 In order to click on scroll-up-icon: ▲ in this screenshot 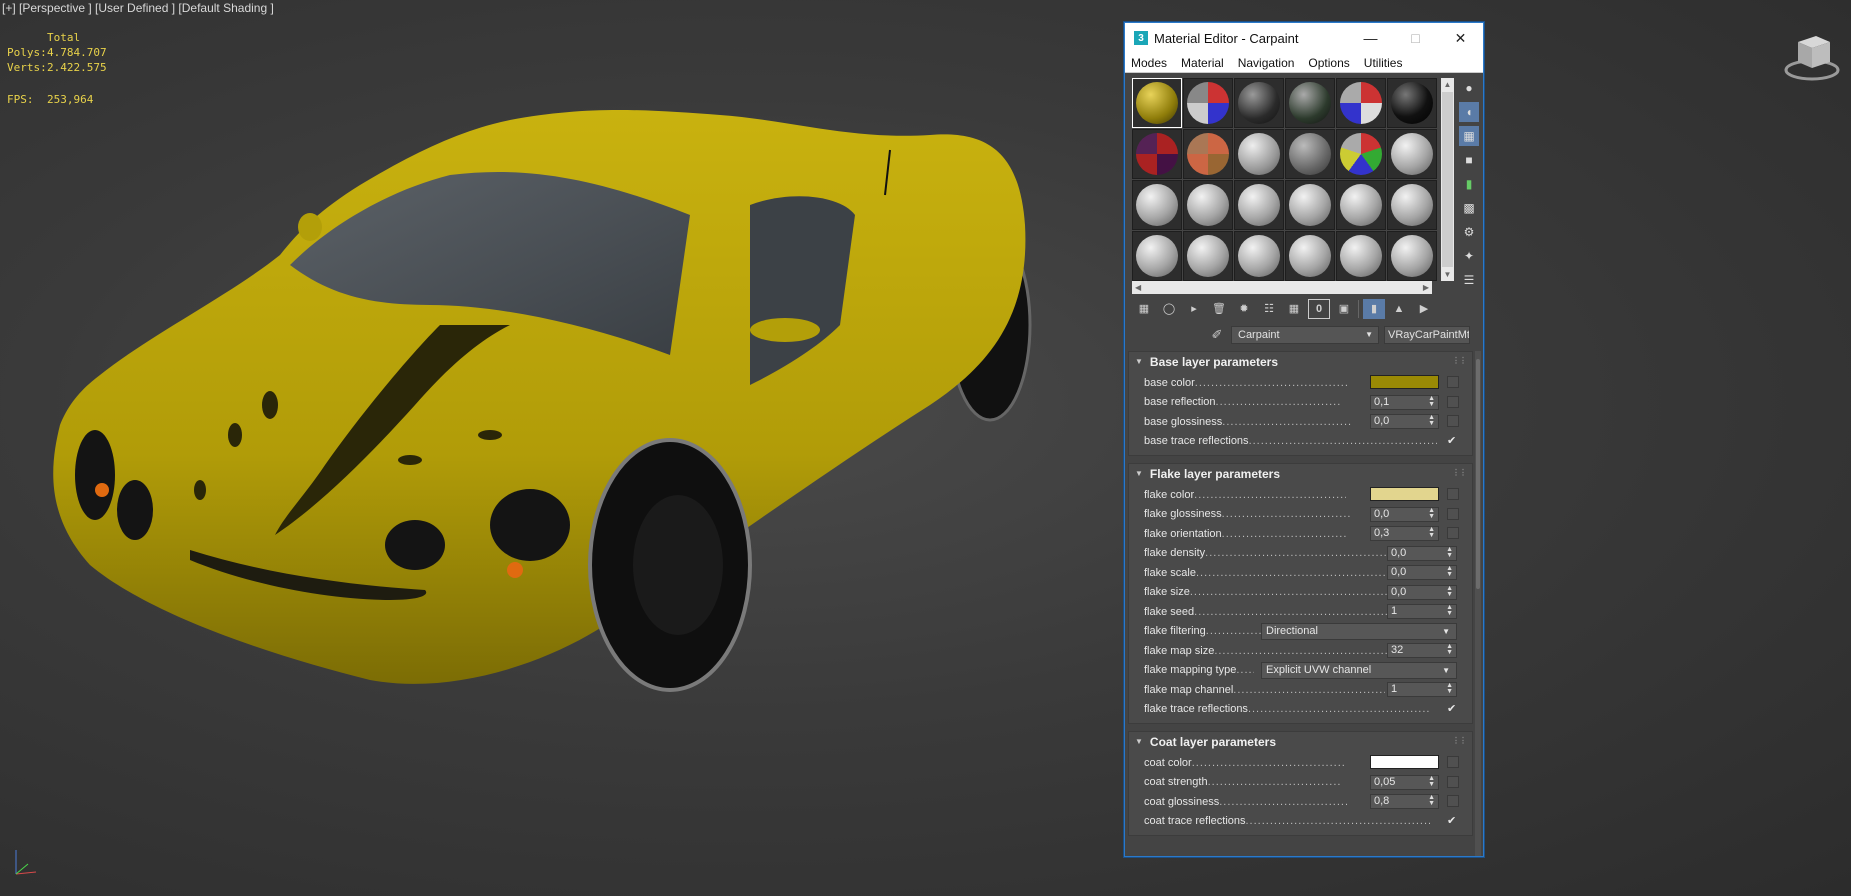, I will do `click(1447, 84)`.